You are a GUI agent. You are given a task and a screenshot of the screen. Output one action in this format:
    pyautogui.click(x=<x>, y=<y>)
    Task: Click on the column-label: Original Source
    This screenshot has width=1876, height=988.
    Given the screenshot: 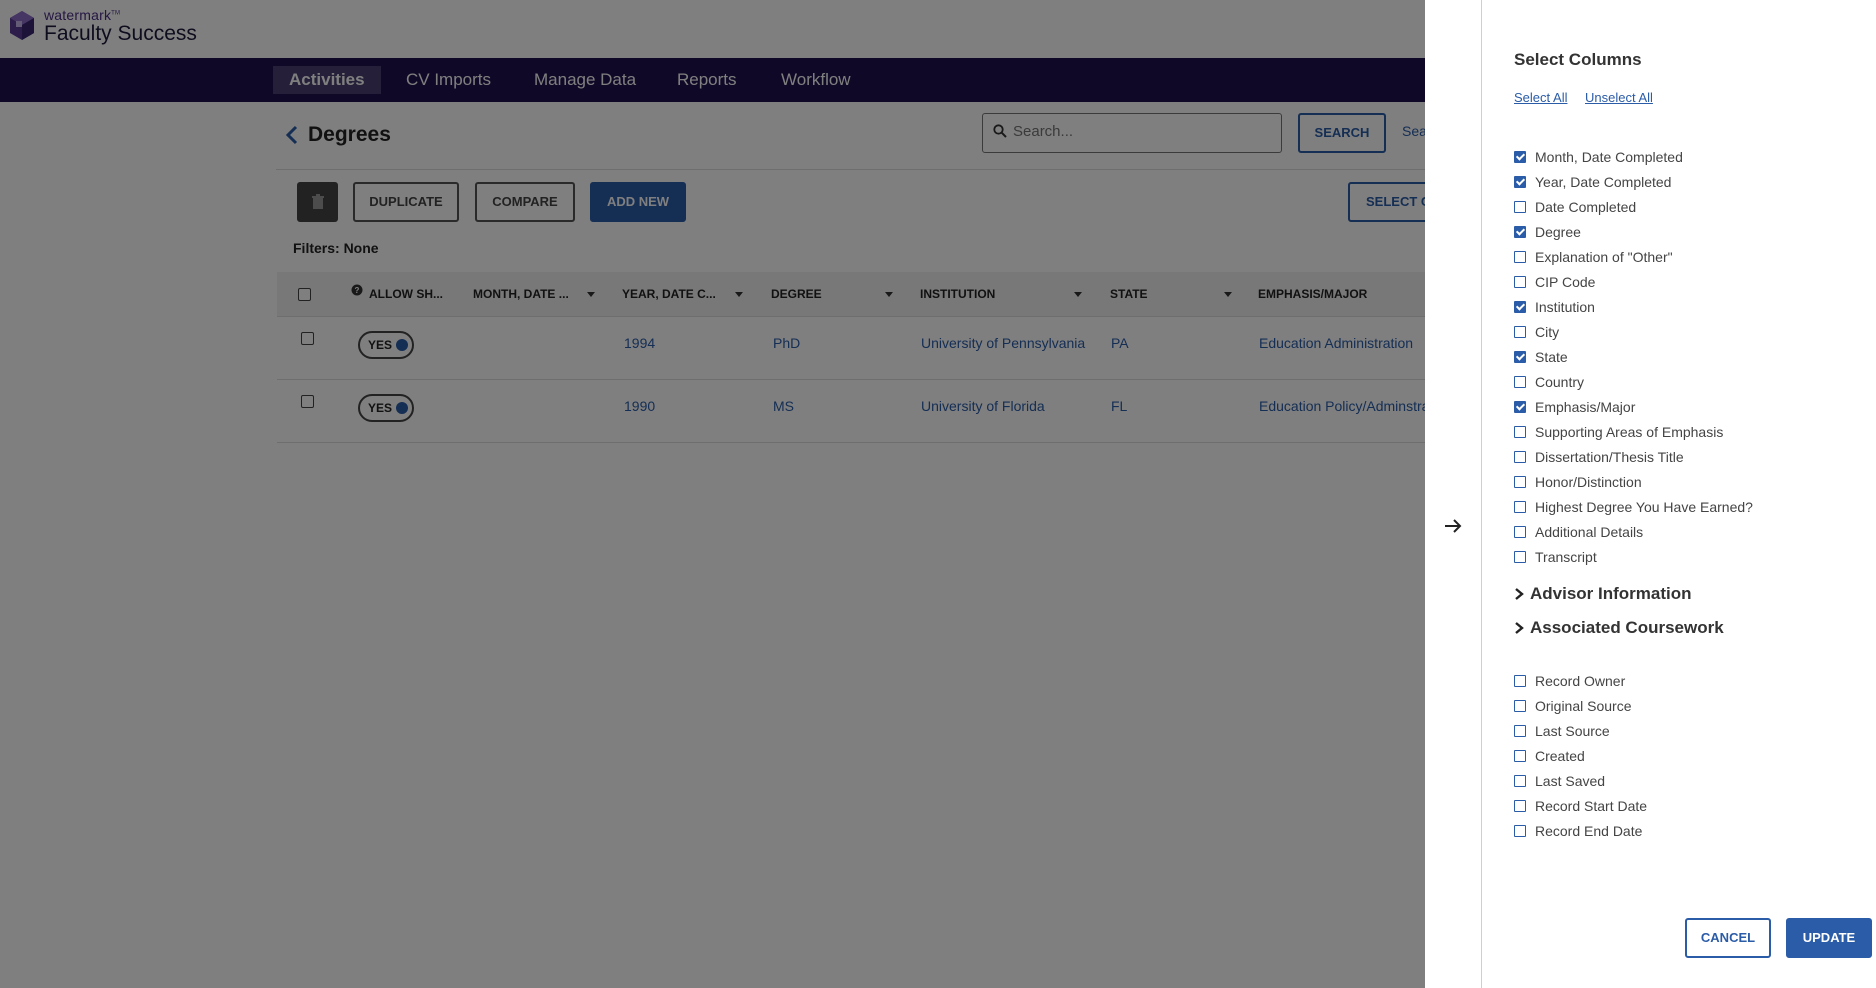 What is the action you would take?
    pyautogui.click(x=1583, y=705)
    